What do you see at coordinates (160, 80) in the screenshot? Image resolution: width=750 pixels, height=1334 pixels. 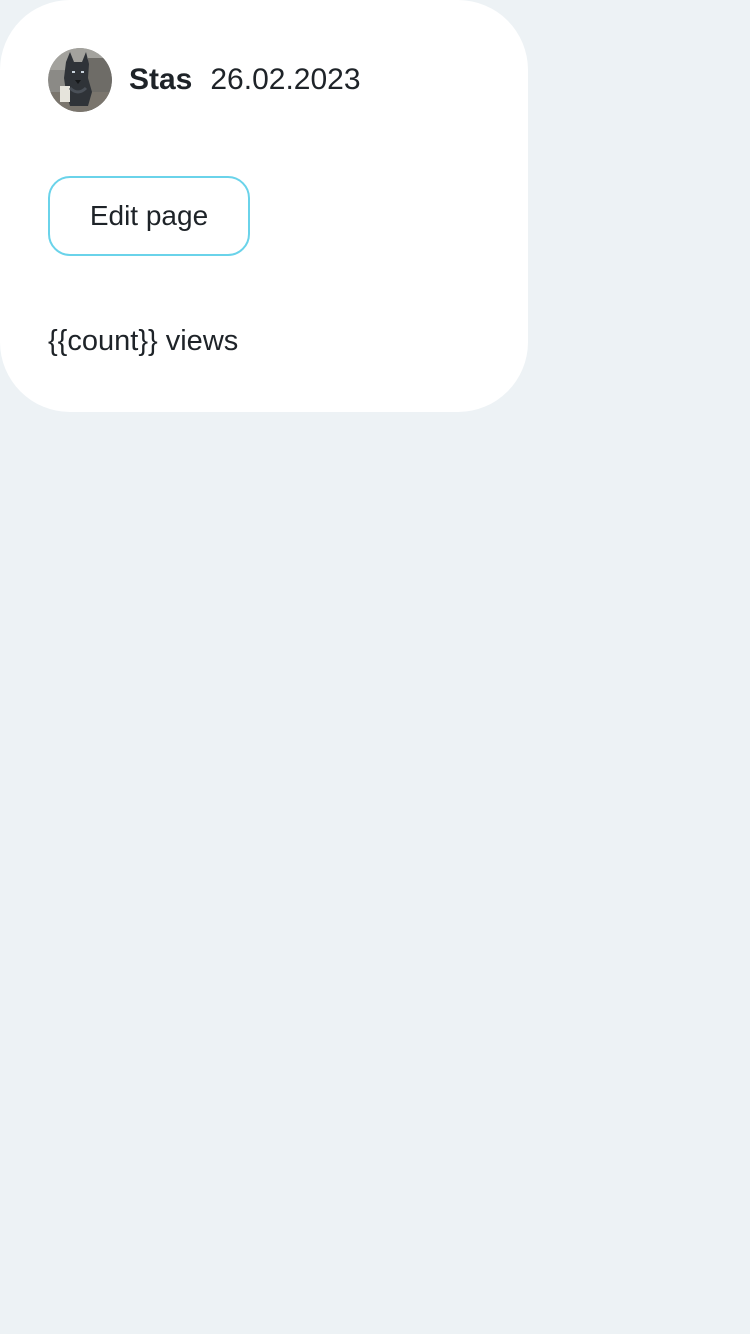 I see `author-name: Stas` at bounding box center [160, 80].